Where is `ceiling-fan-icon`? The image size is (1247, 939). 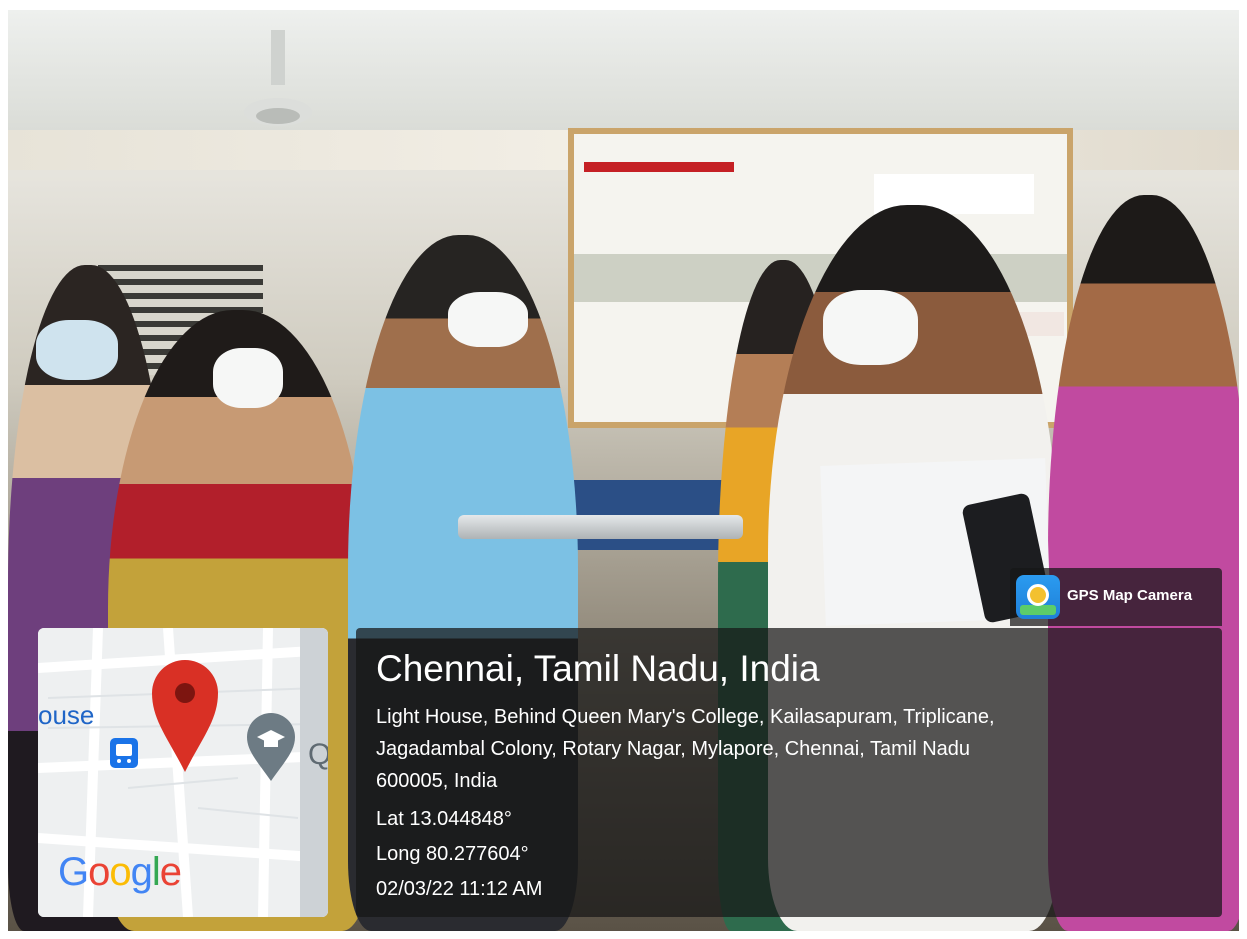
ceiling-fan-icon is located at coordinates (278, 78).